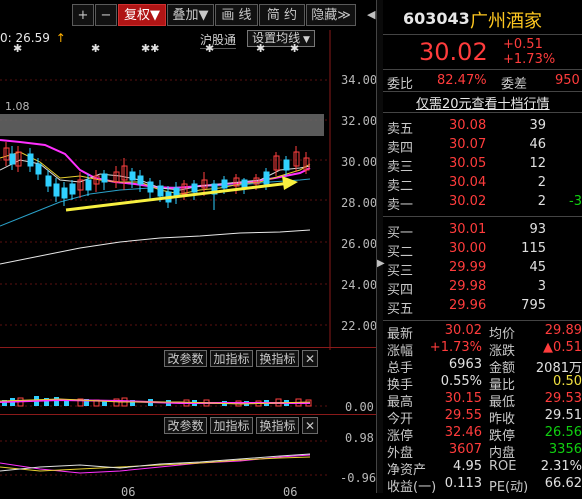 The image size is (582, 499). I want to click on order-volume: 39, so click(537, 125).